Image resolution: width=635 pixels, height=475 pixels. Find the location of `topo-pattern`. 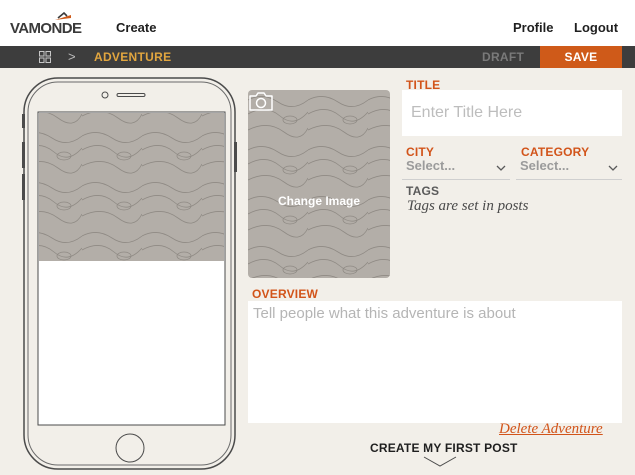

topo-pattern is located at coordinates (319, 184).